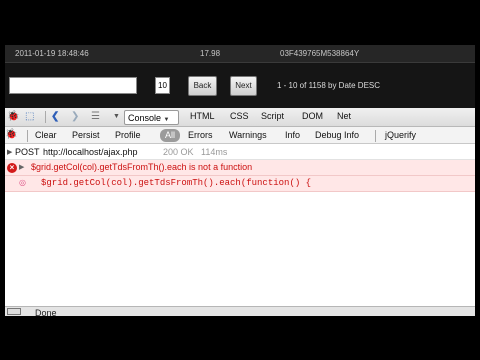 The image size is (480, 360). I want to click on pager-toolbar: 10 Back Next 1 - 10 of 1158 by Date DESC, so click(240, 86).